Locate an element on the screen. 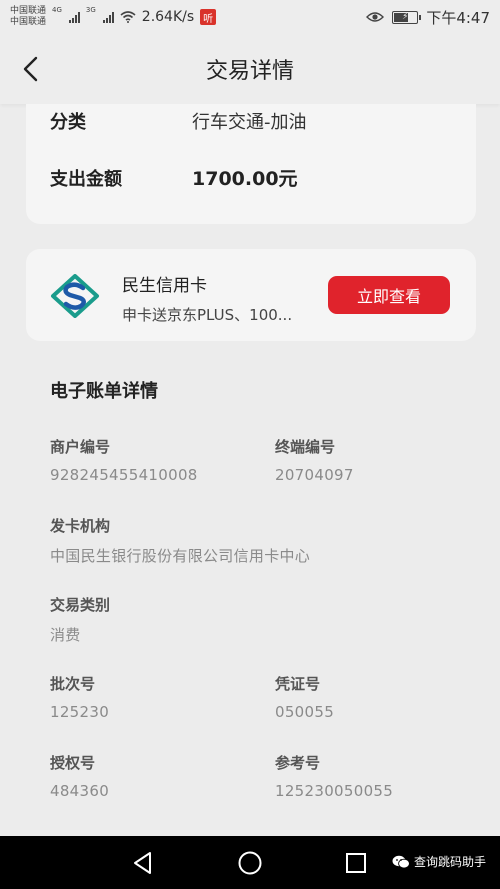 This screenshot has width=500, height=889. reference-number-value: 125230050055 is located at coordinates (334, 791).